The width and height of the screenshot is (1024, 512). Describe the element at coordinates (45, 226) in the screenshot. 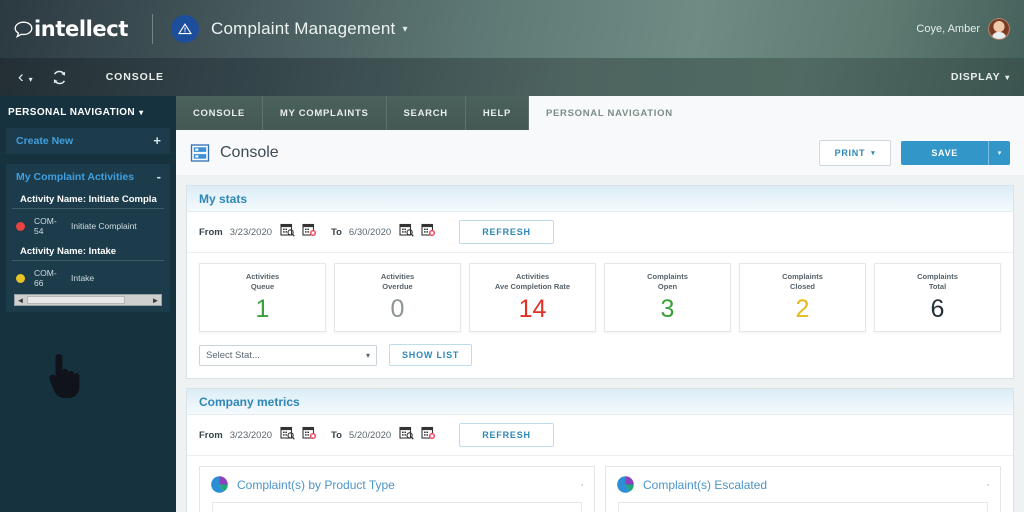

I see `activity-id: COM-54` at that location.